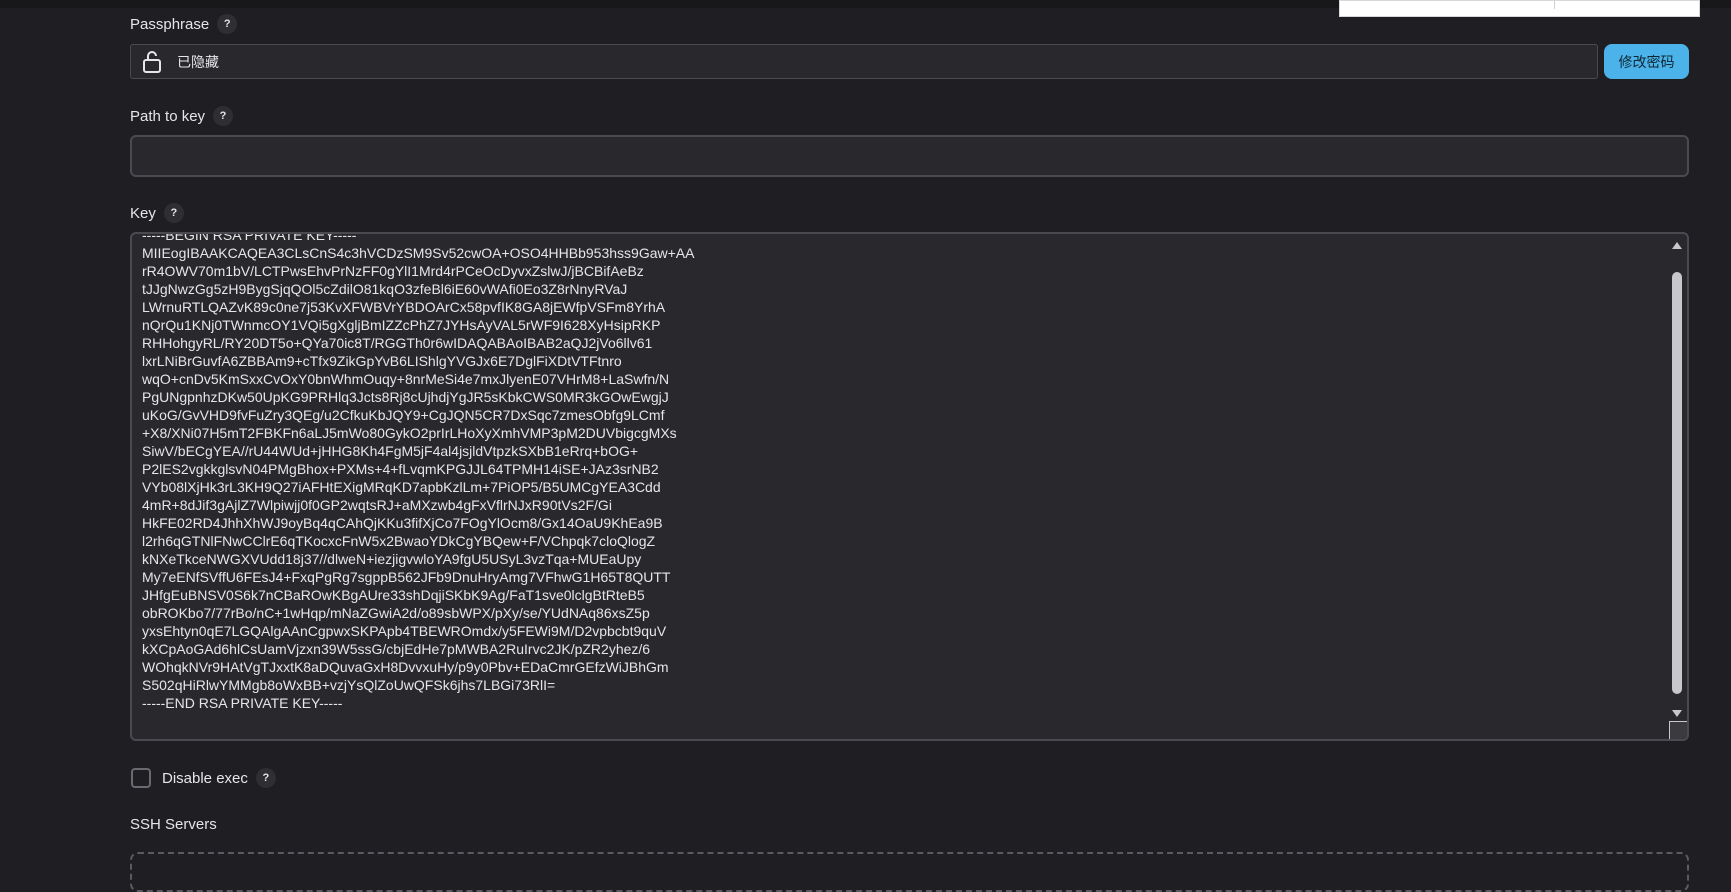 The image size is (1731, 892). Describe the element at coordinates (173, 213) in the screenshot. I see `key-help-icon: ?` at that location.